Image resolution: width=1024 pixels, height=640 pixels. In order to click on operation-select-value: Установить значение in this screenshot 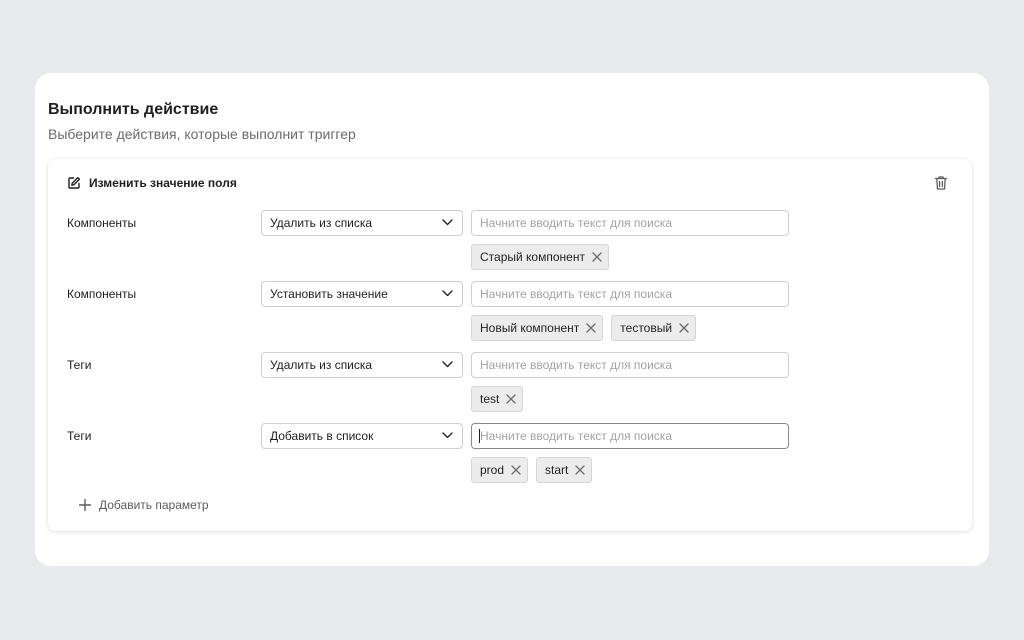, I will do `click(329, 294)`.